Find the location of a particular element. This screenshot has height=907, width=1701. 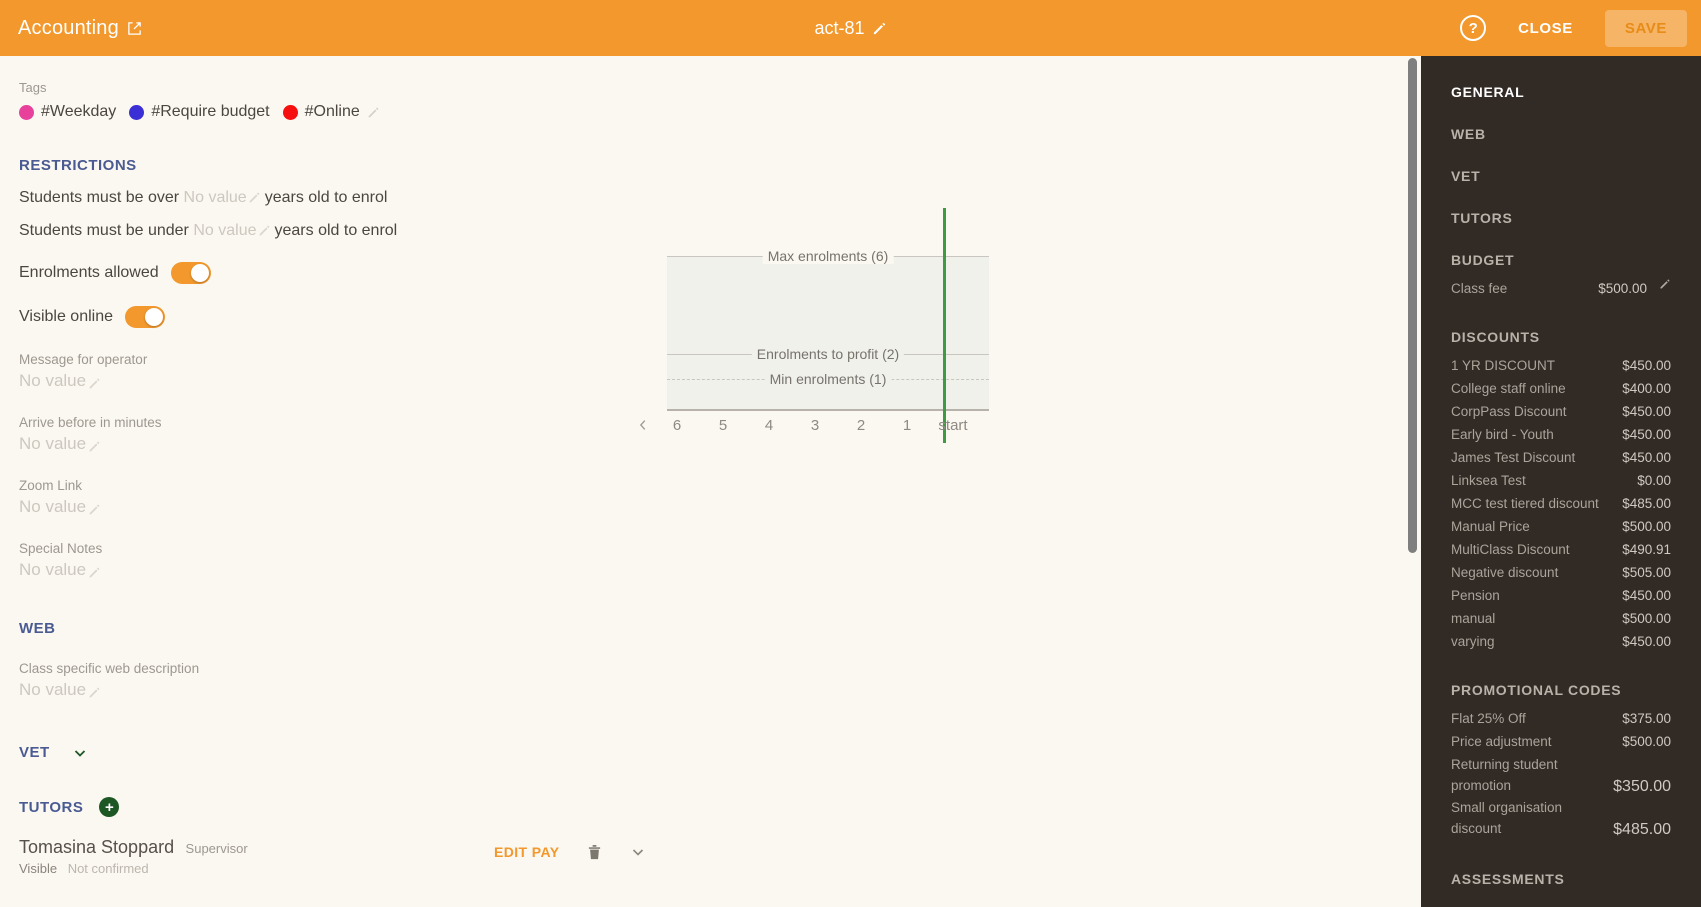

x-axis-tick: 6 is located at coordinates (677, 425).